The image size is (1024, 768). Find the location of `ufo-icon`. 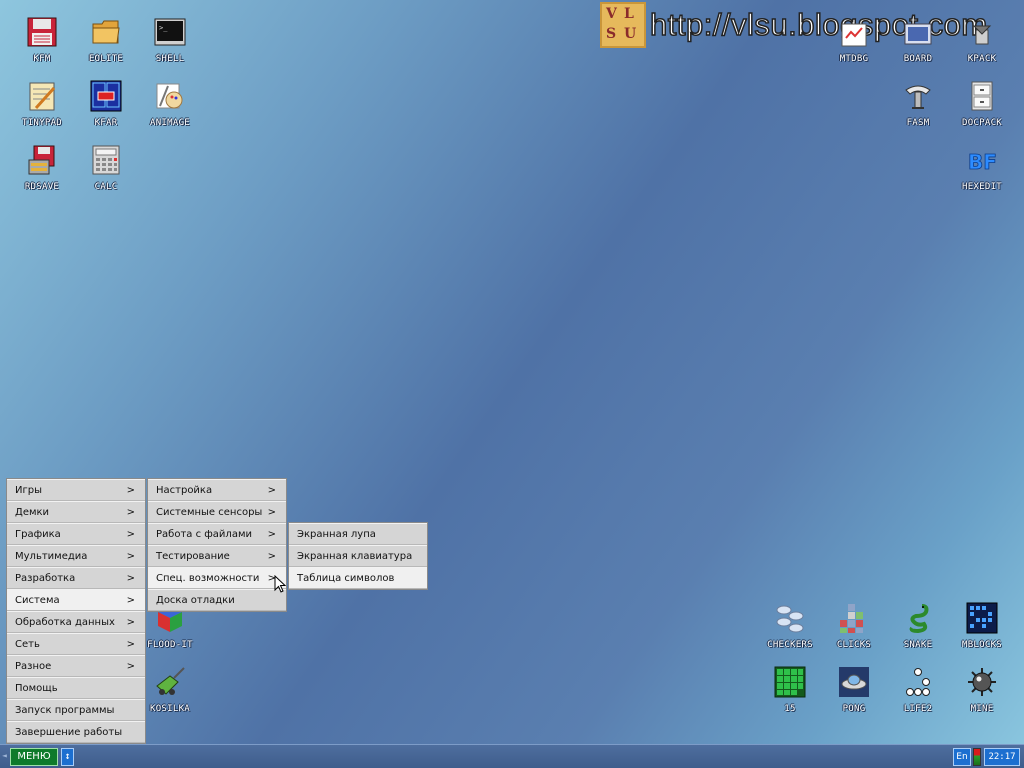

ufo-icon is located at coordinates (854, 682).